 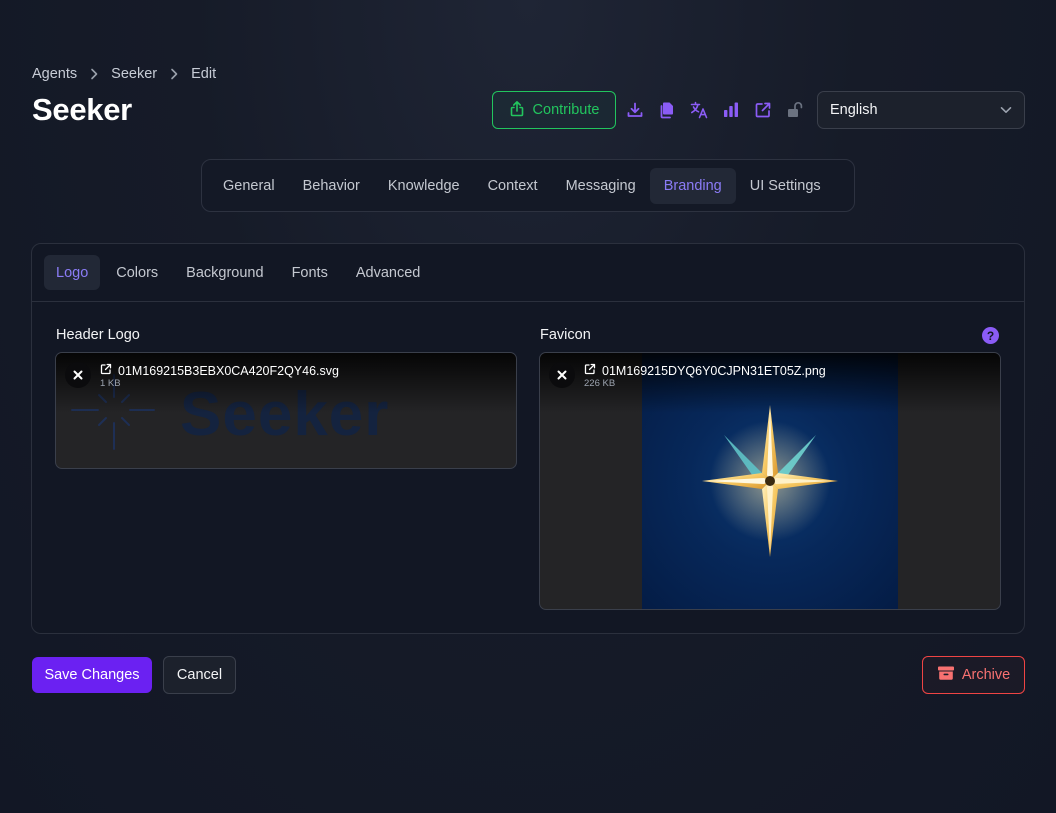 What do you see at coordinates (714, 370) in the screenshot?
I see `favicon-file-name: 01M169215DYQ6Y0CJPN31ET05Z.png` at bounding box center [714, 370].